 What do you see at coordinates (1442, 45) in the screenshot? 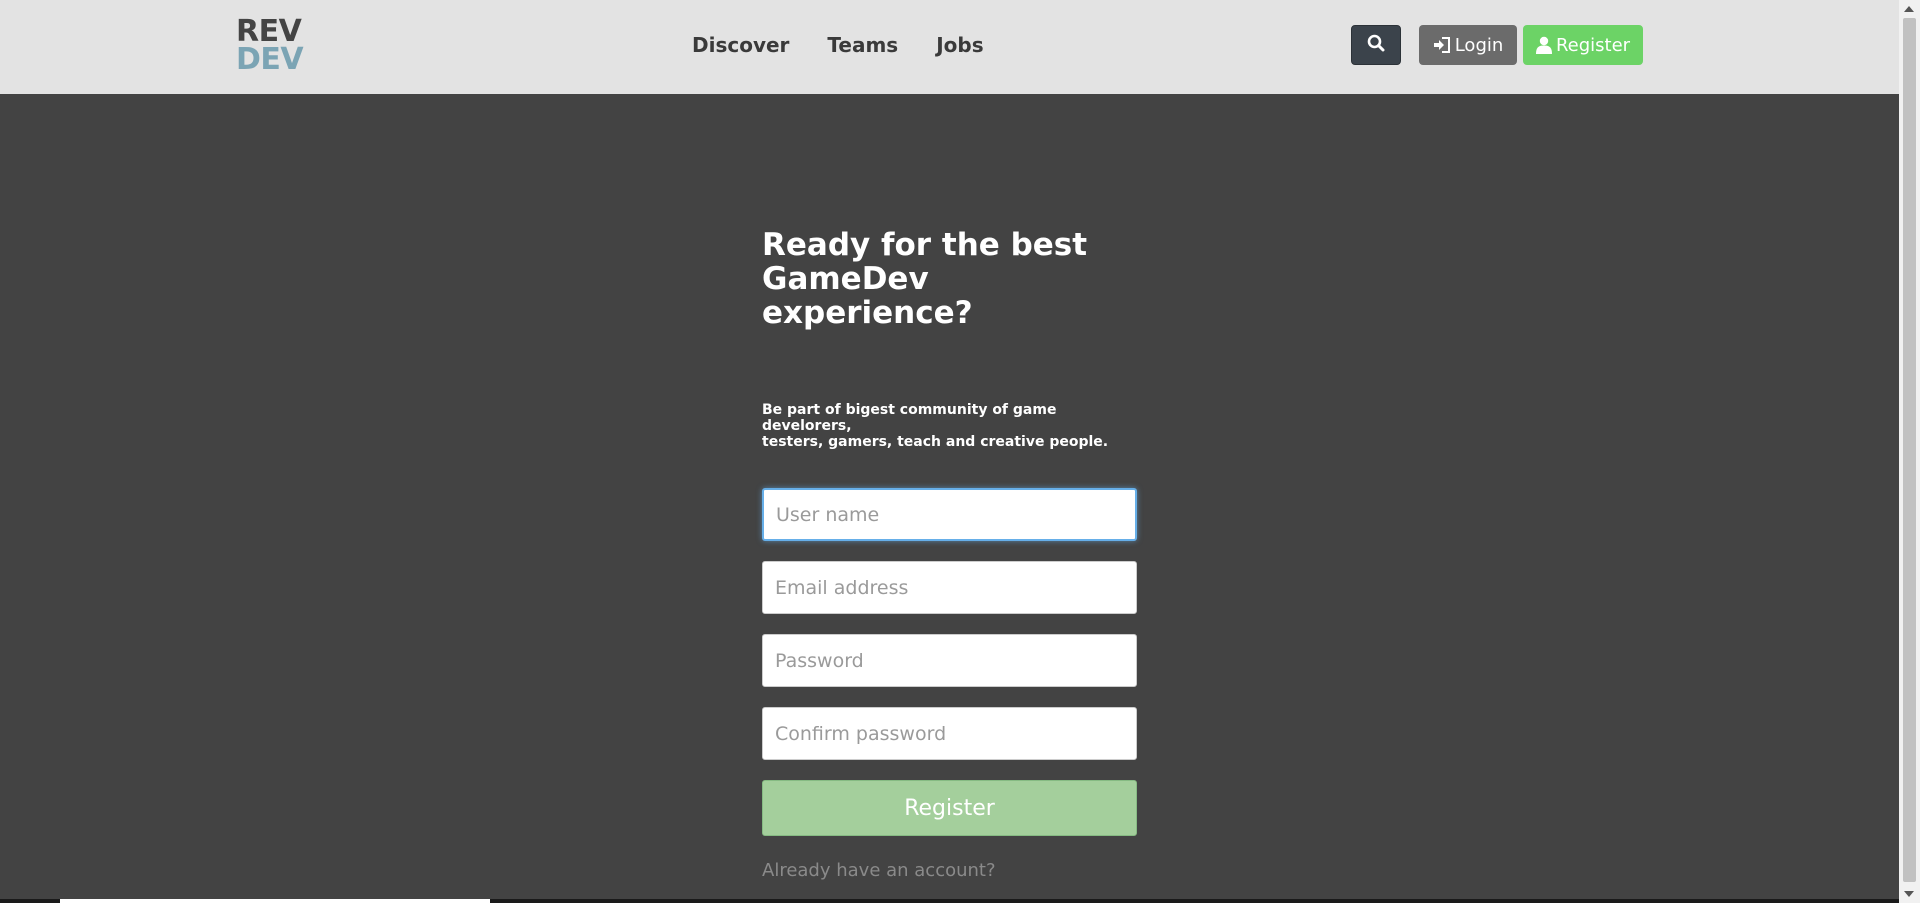
I see `sign-in-icon` at bounding box center [1442, 45].